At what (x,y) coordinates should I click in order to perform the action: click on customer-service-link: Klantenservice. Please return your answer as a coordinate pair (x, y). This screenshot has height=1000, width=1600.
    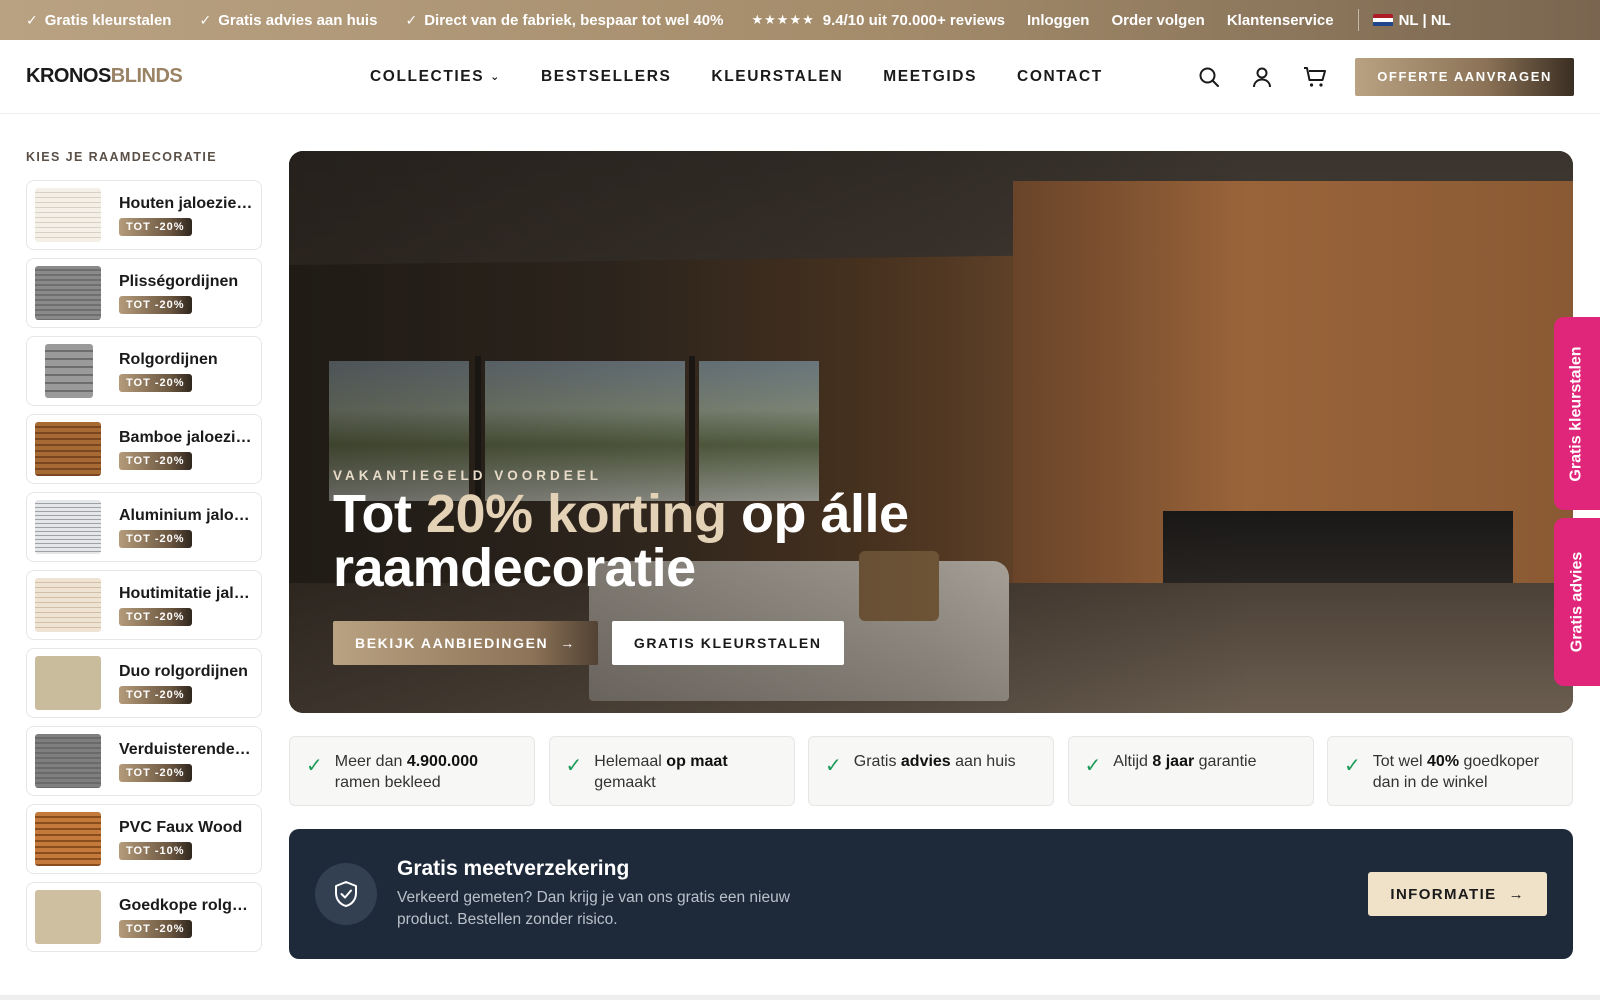
    Looking at the image, I should click on (1280, 20).